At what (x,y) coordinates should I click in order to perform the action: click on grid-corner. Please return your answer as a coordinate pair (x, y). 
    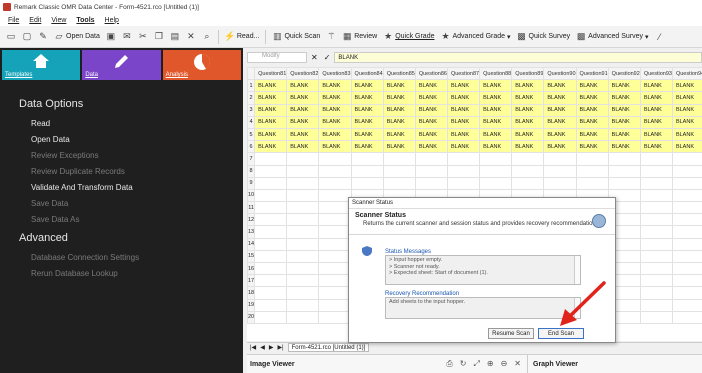
    Looking at the image, I should click on (251, 74).